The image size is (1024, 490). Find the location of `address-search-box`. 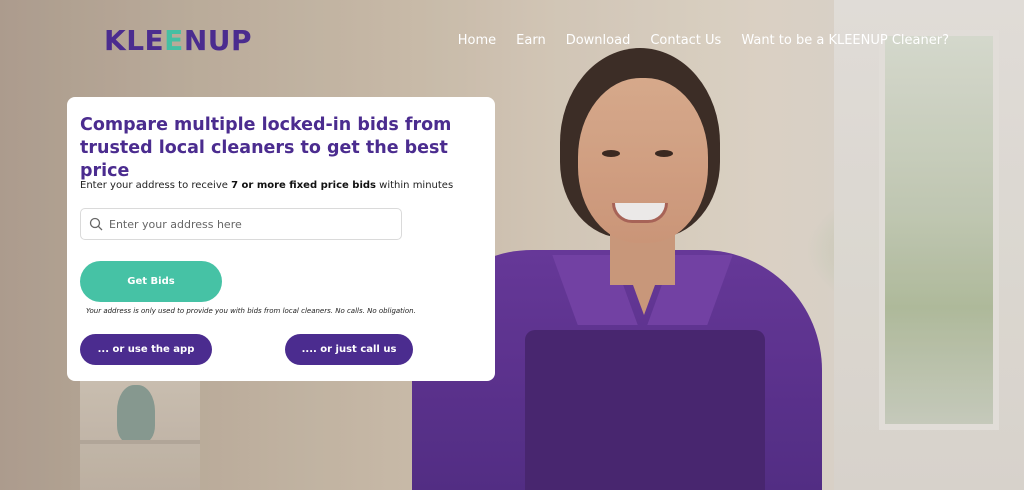

address-search-box is located at coordinates (241, 224).